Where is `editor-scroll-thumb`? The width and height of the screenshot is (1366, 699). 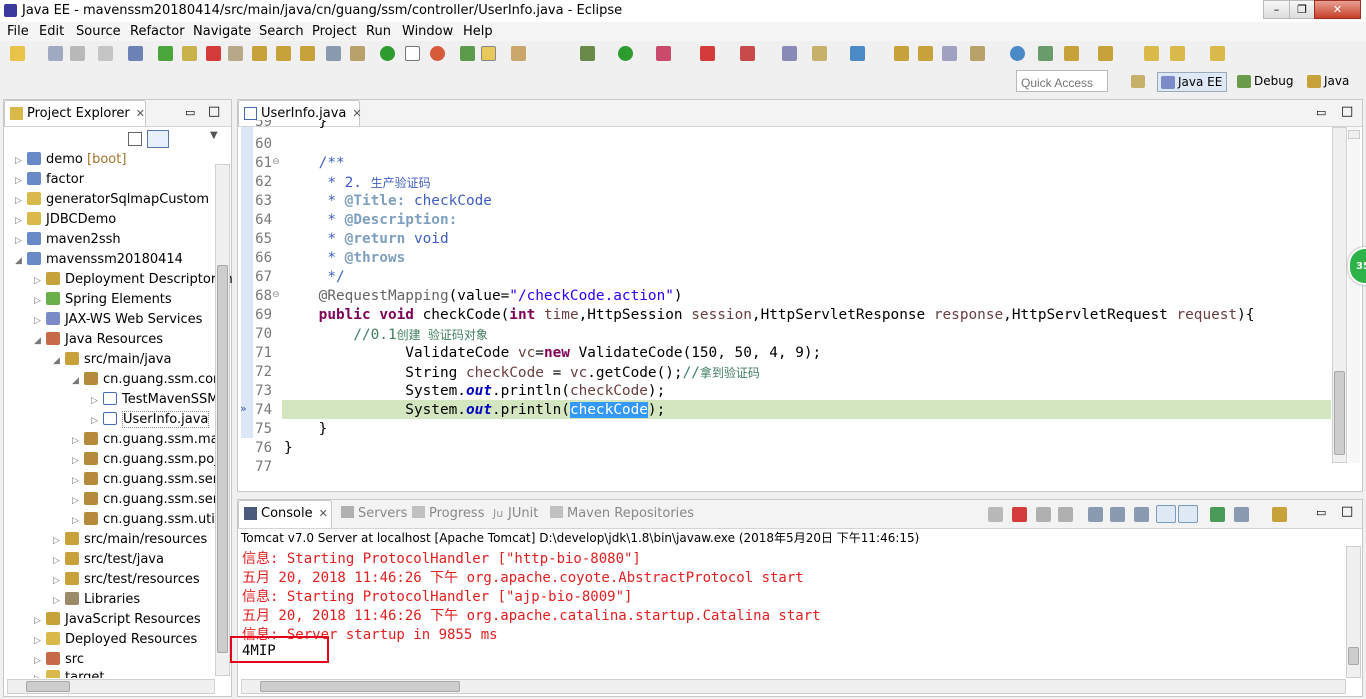 editor-scroll-thumb is located at coordinates (1339, 413).